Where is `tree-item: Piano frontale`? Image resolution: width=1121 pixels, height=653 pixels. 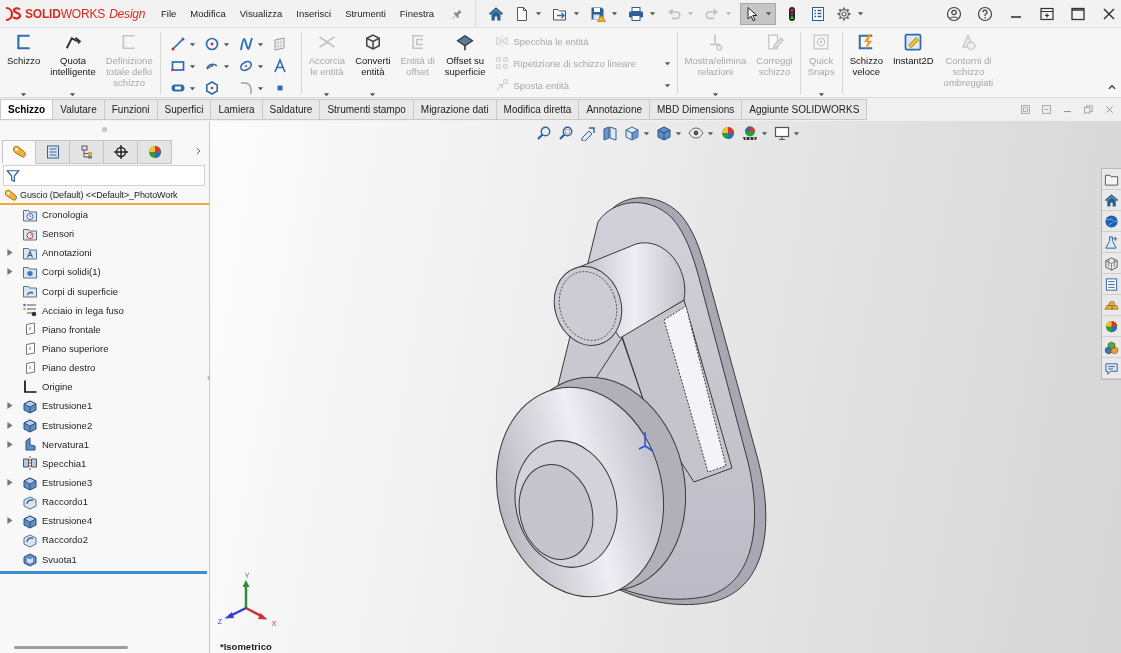
tree-item: Piano frontale is located at coordinates (104, 329).